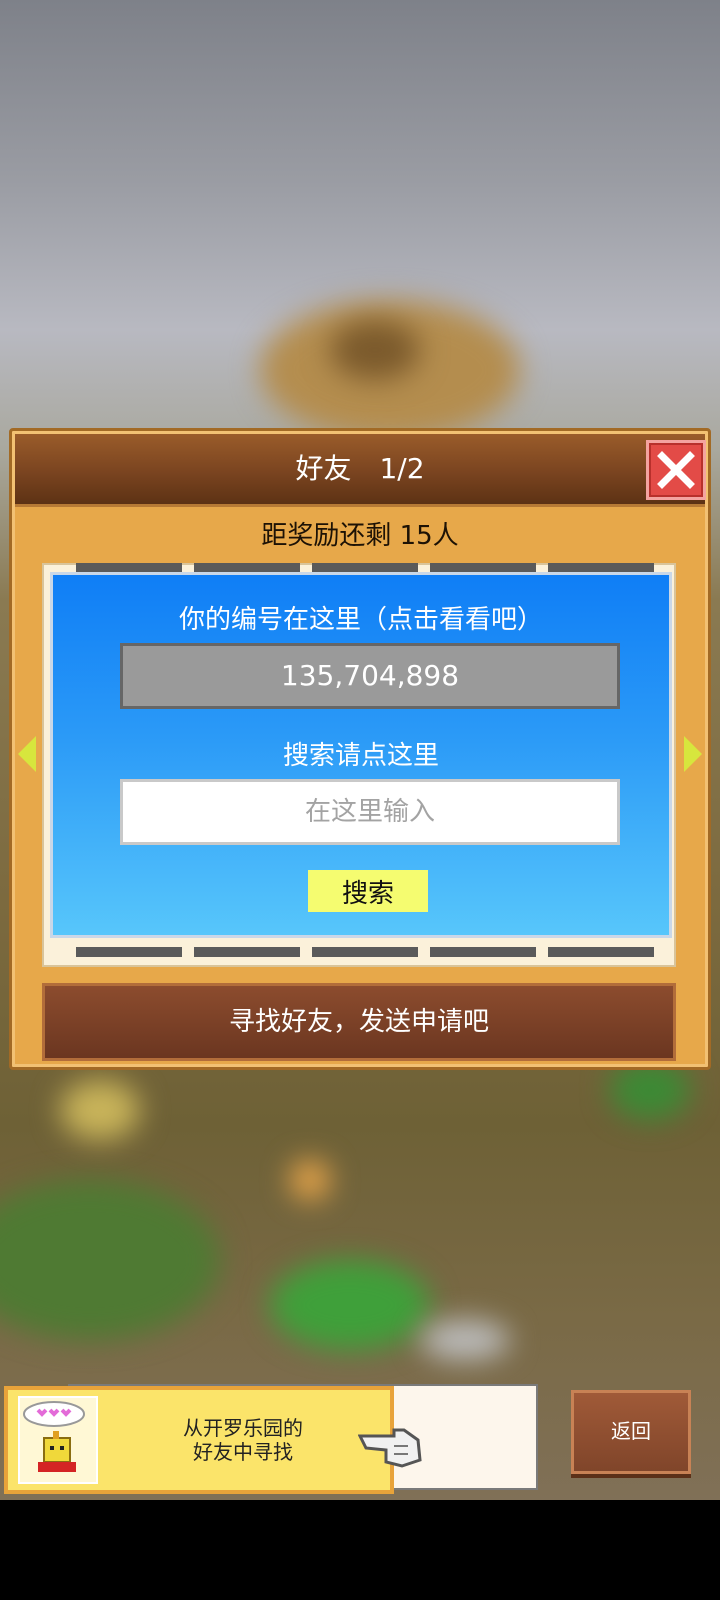 The height and width of the screenshot is (1600, 720). I want to click on navigation-bar-area, so click(360, 1550).